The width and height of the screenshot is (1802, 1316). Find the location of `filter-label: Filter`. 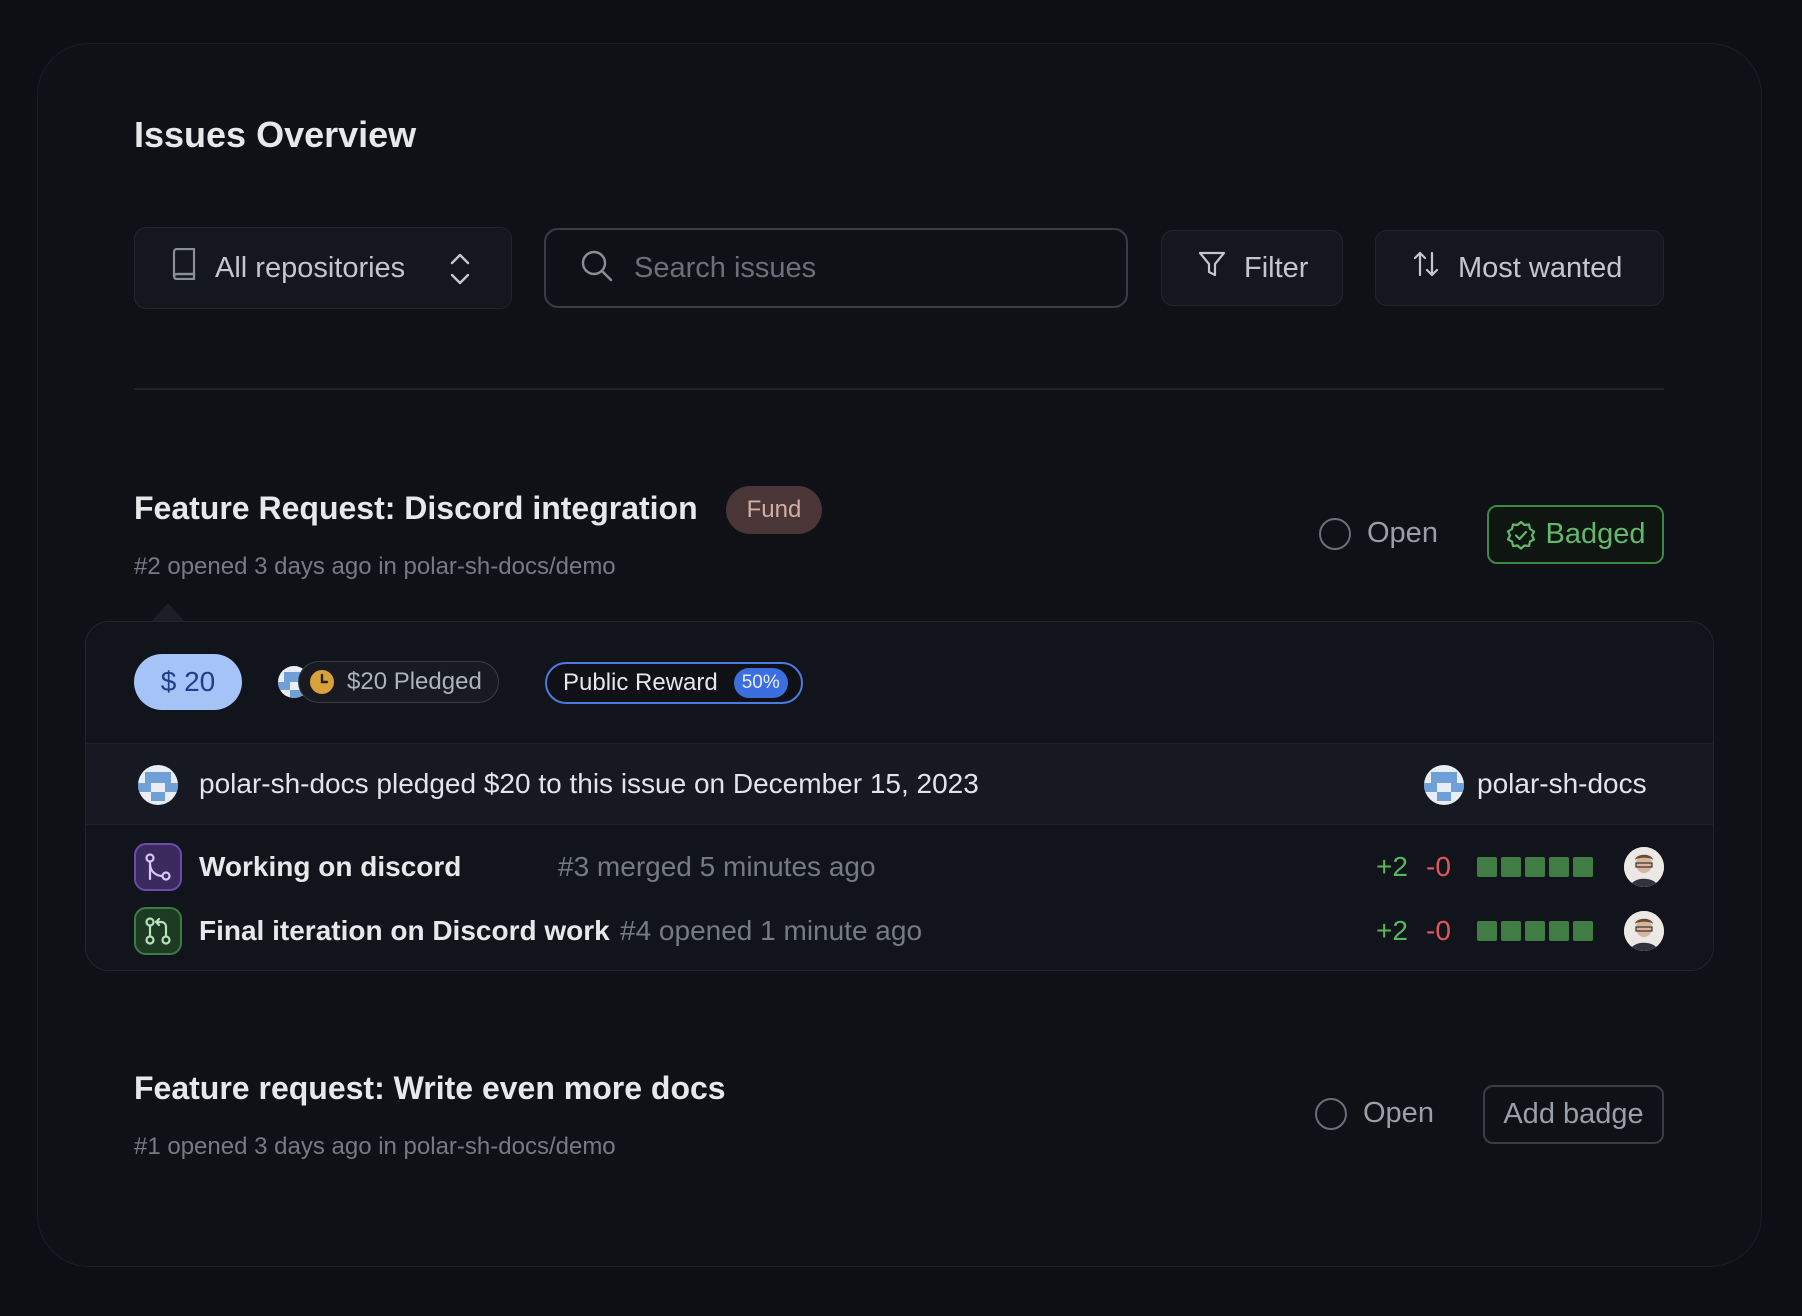

filter-label: Filter is located at coordinates (1276, 267).